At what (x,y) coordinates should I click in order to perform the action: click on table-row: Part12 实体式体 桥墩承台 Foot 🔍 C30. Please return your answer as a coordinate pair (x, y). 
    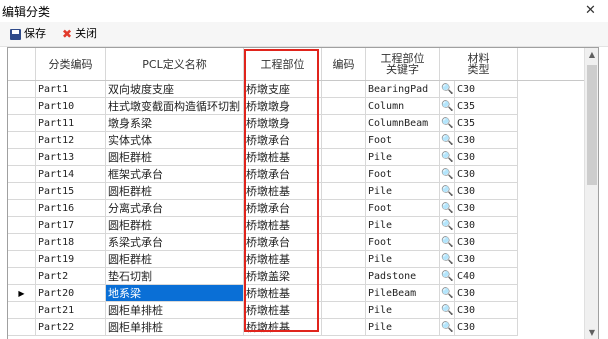
    Looking at the image, I should click on (296, 140).